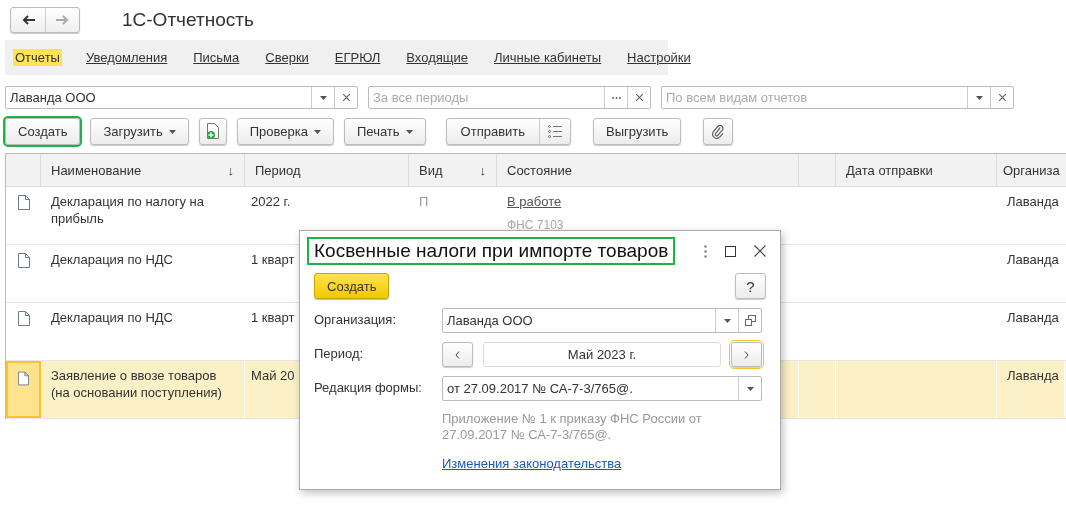 Image resolution: width=1066 pixels, height=507 pixels. What do you see at coordinates (356, 319) in the screenshot?
I see `field-label: Организация:` at bounding box center [356, 319].